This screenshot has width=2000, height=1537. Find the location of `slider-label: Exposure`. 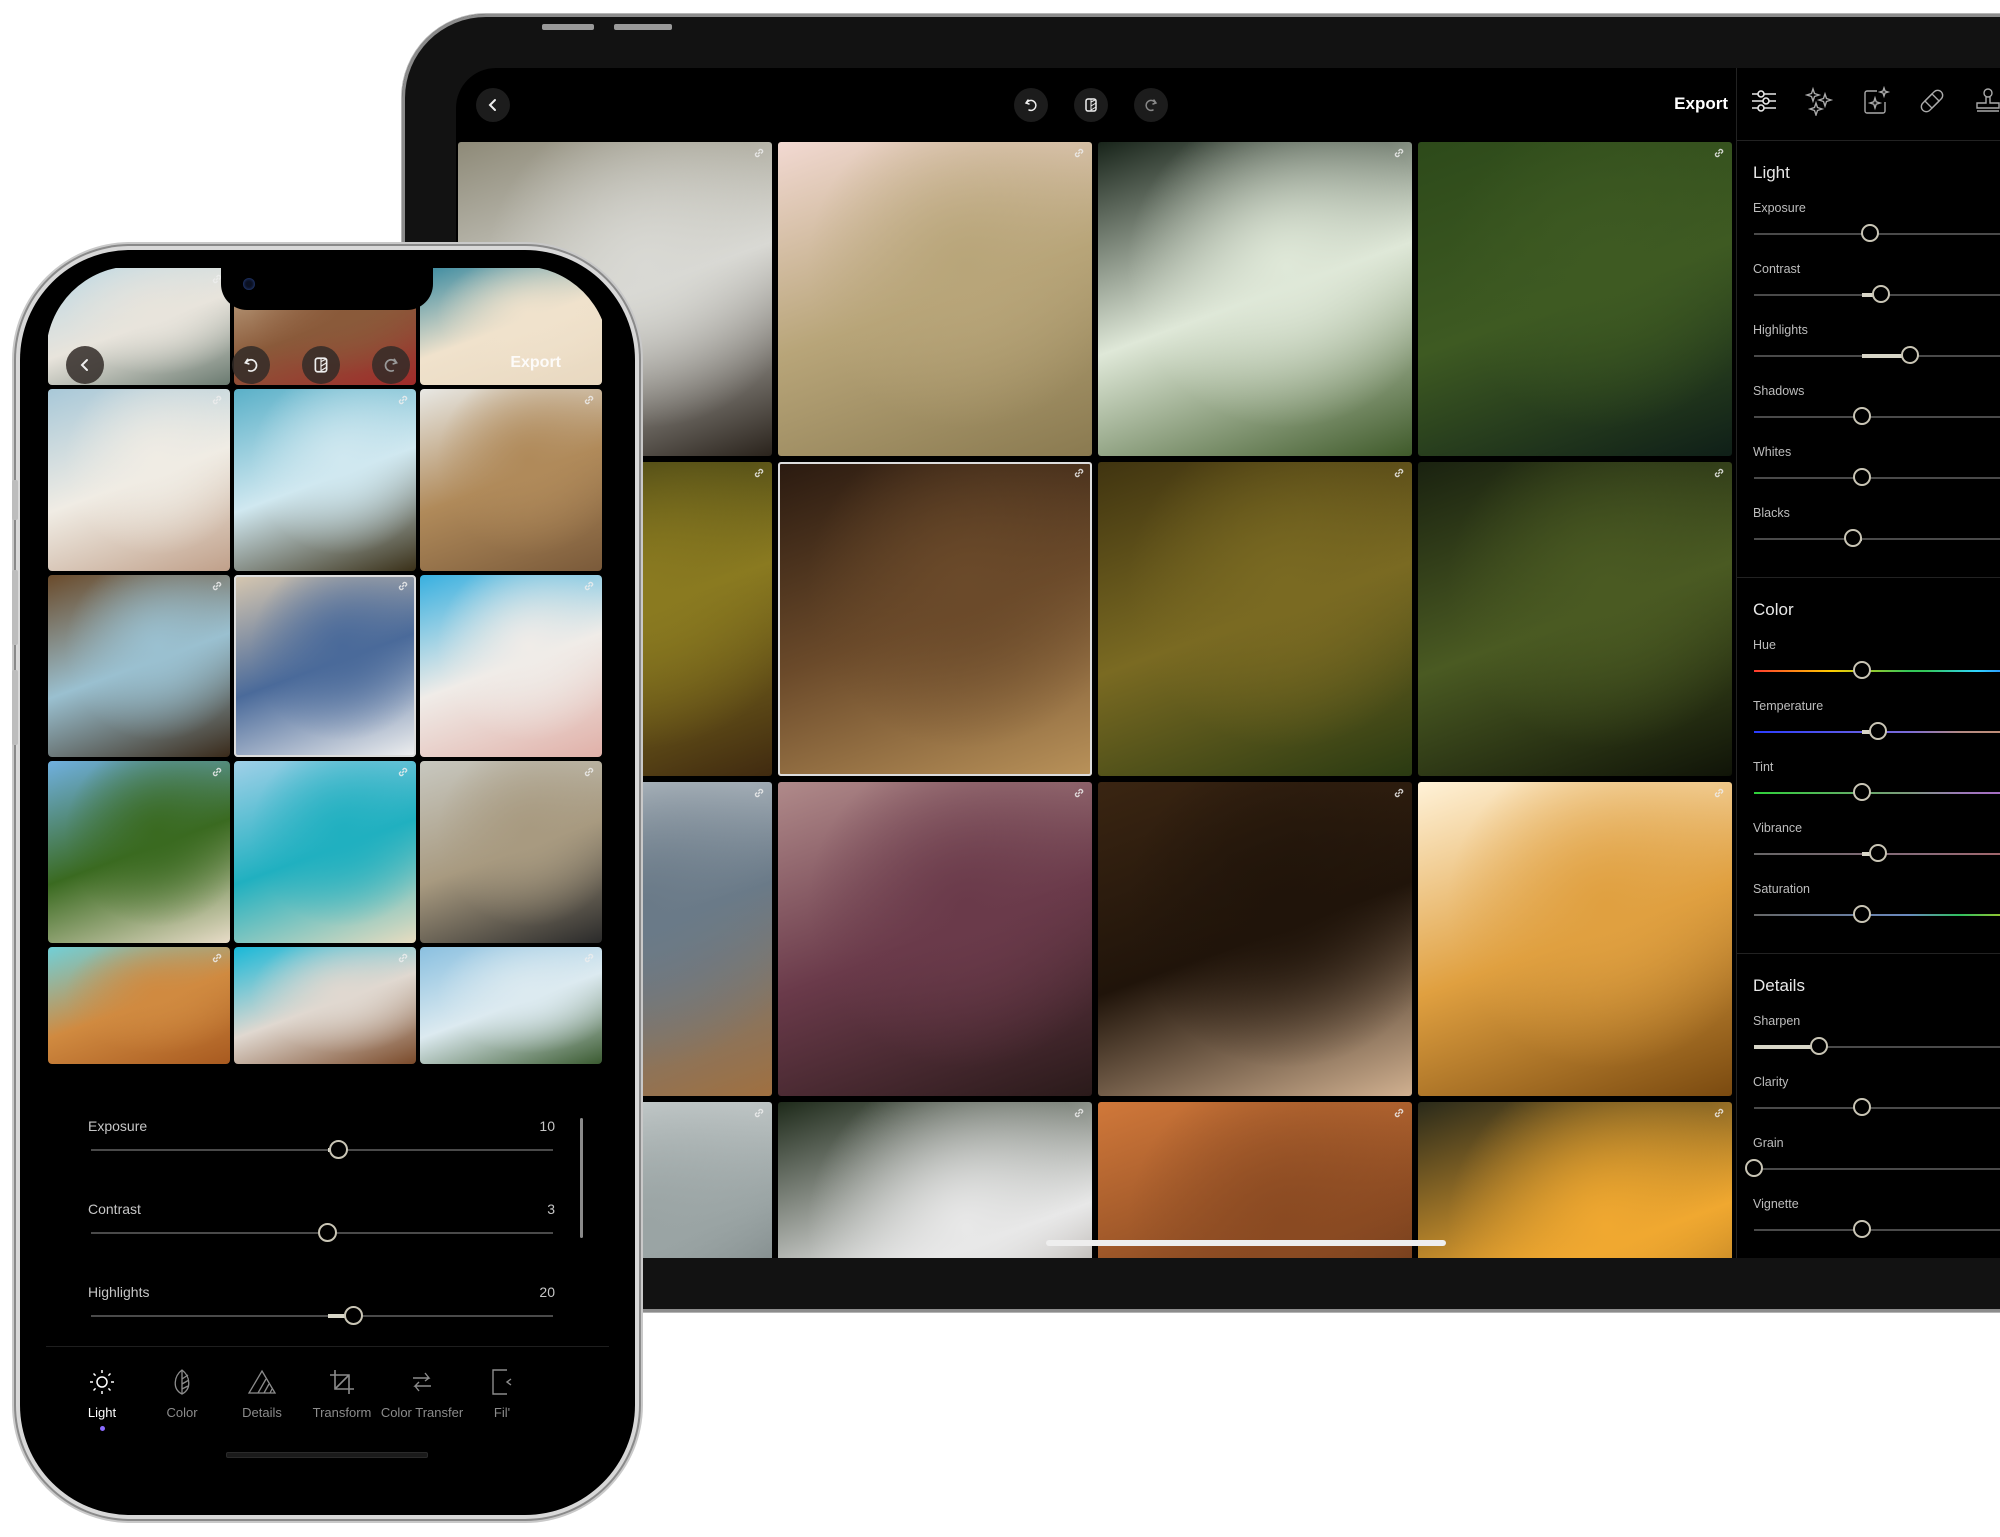

slider-label: Exposure is located at coordinates (118, 1126).